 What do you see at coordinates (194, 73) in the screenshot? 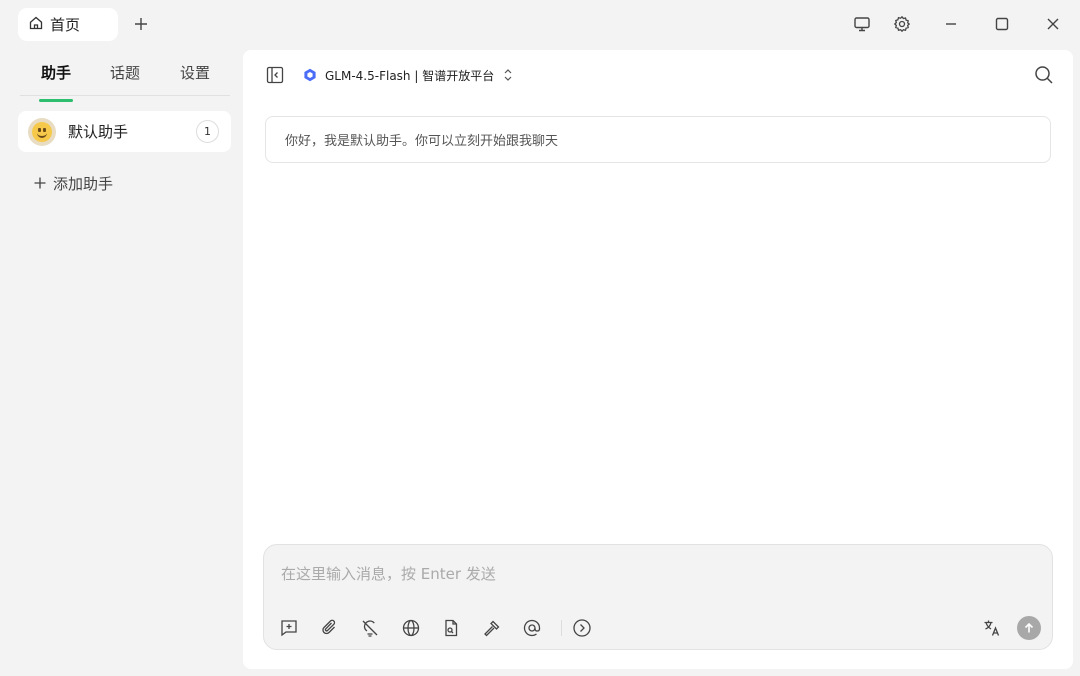
I see `tab-settings-label: 设置` at bounding box center [194, 73].